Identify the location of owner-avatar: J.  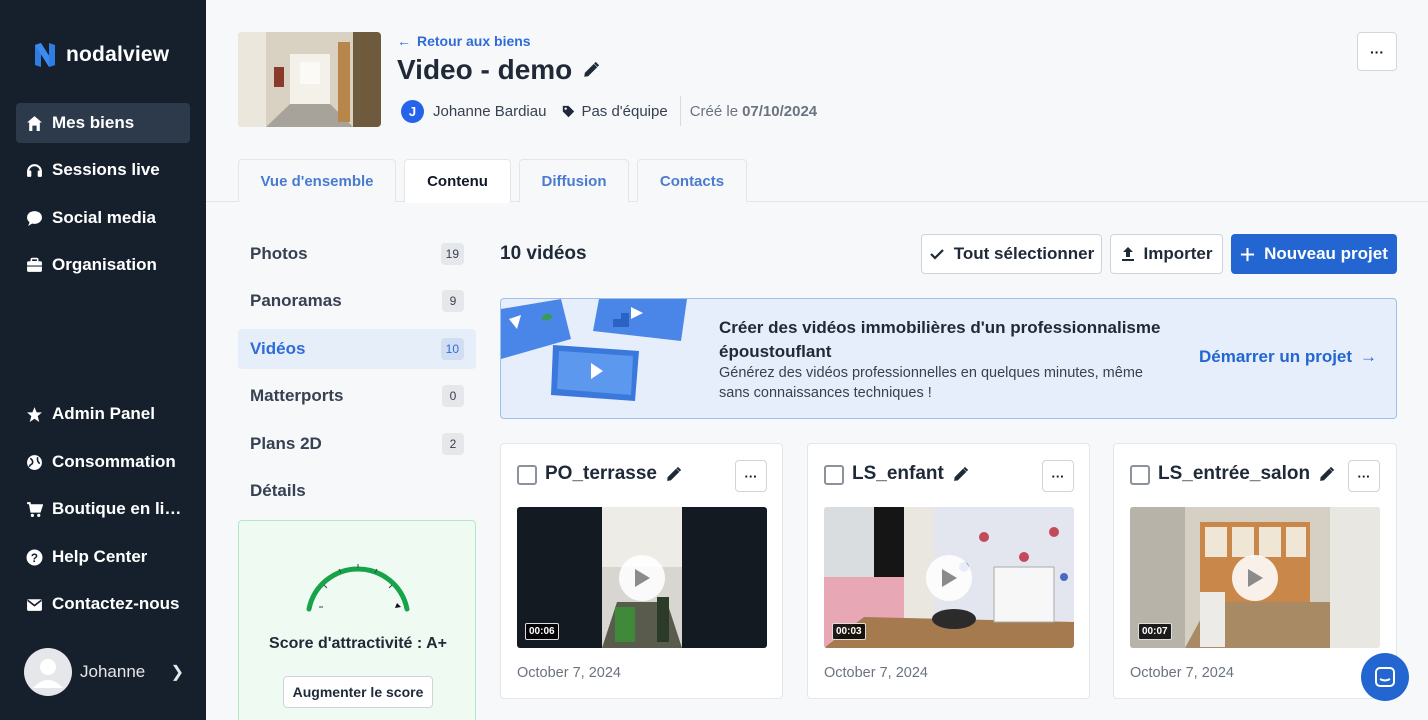
(412, 111).